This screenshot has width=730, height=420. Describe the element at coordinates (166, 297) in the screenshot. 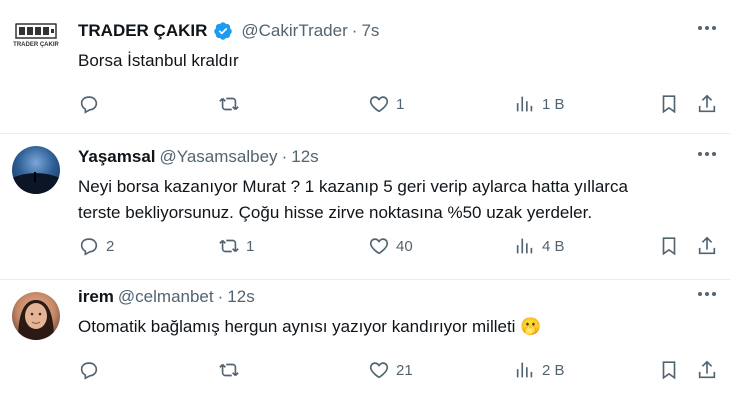

I see `user-handle: @celmanbet` at that location.